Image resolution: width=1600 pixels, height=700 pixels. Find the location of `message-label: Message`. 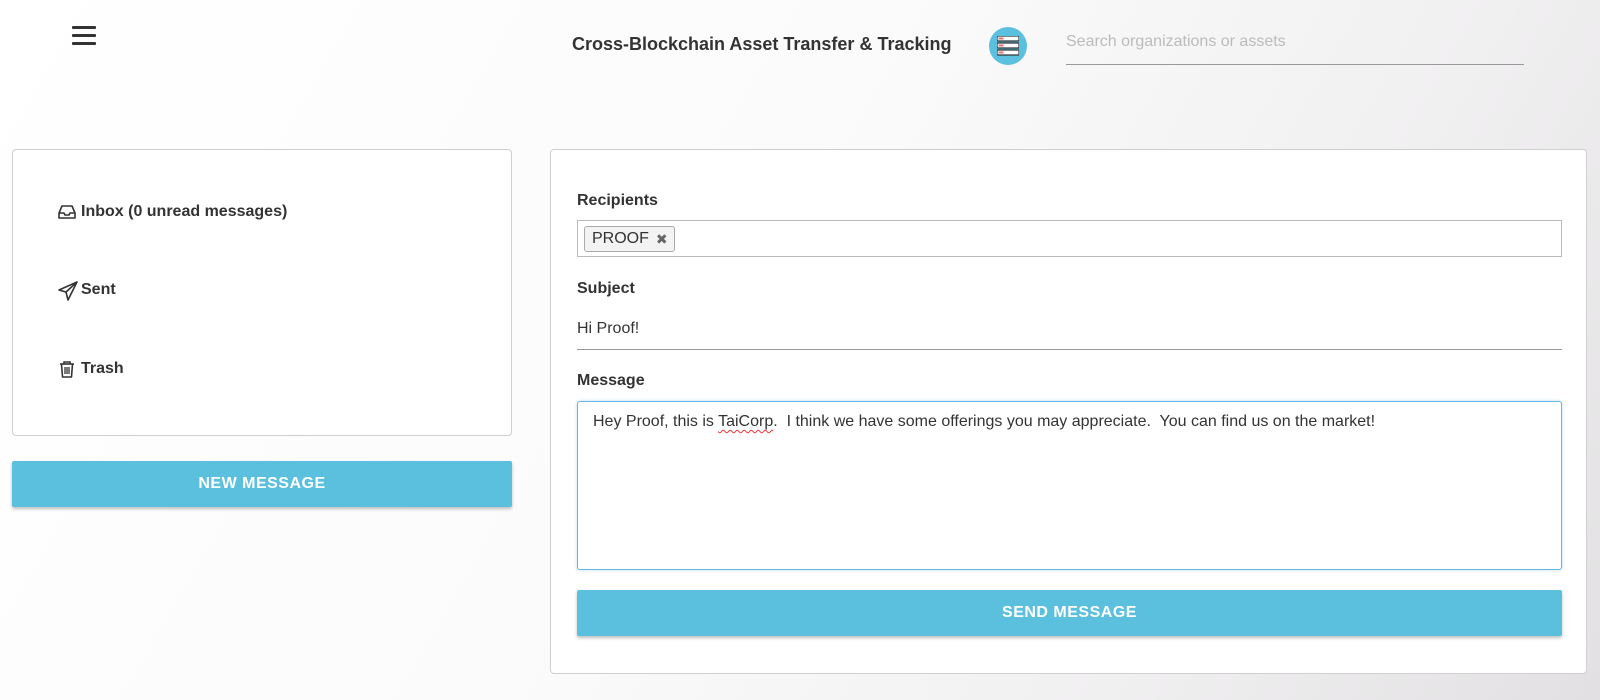

message-label: Message is located at coordinates (611, 380).